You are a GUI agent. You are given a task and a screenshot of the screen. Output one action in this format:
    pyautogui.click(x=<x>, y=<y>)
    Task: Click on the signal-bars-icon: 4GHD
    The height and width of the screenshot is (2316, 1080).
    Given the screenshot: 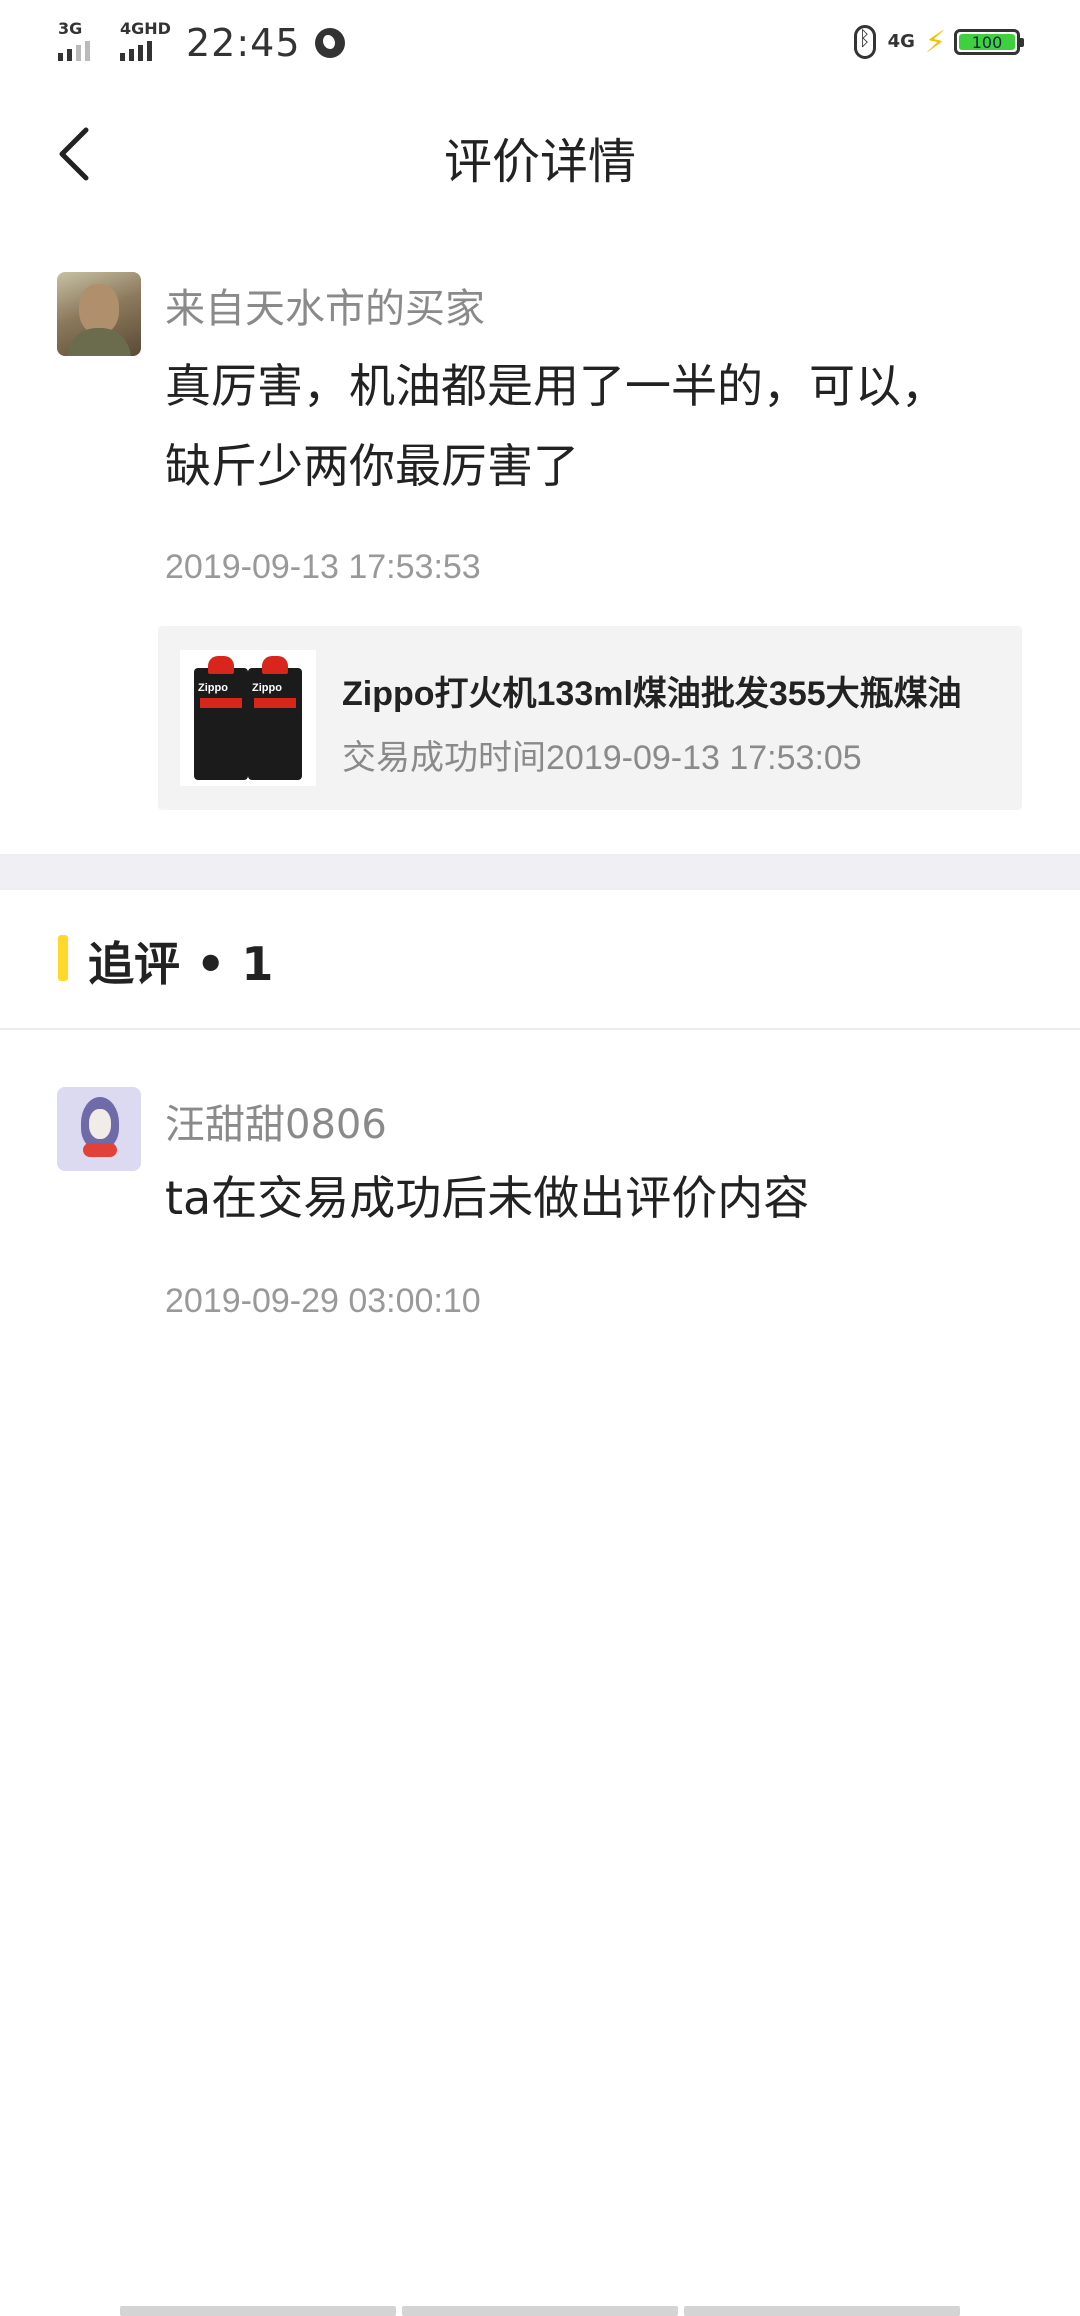 What is the action you would take?
    pyautogui.click(x=145, y=42)
    